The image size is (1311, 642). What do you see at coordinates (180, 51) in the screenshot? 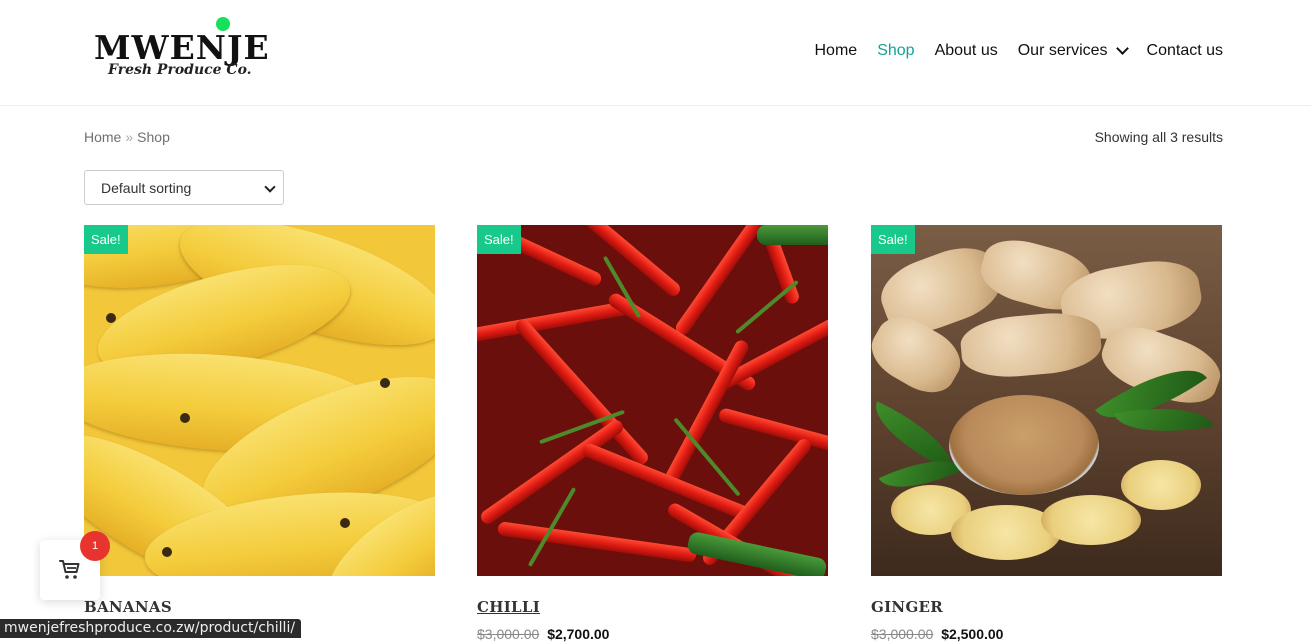
I see `site-logo: MWENJE Fresh Produce Co.` at bounding box center [180, 51].